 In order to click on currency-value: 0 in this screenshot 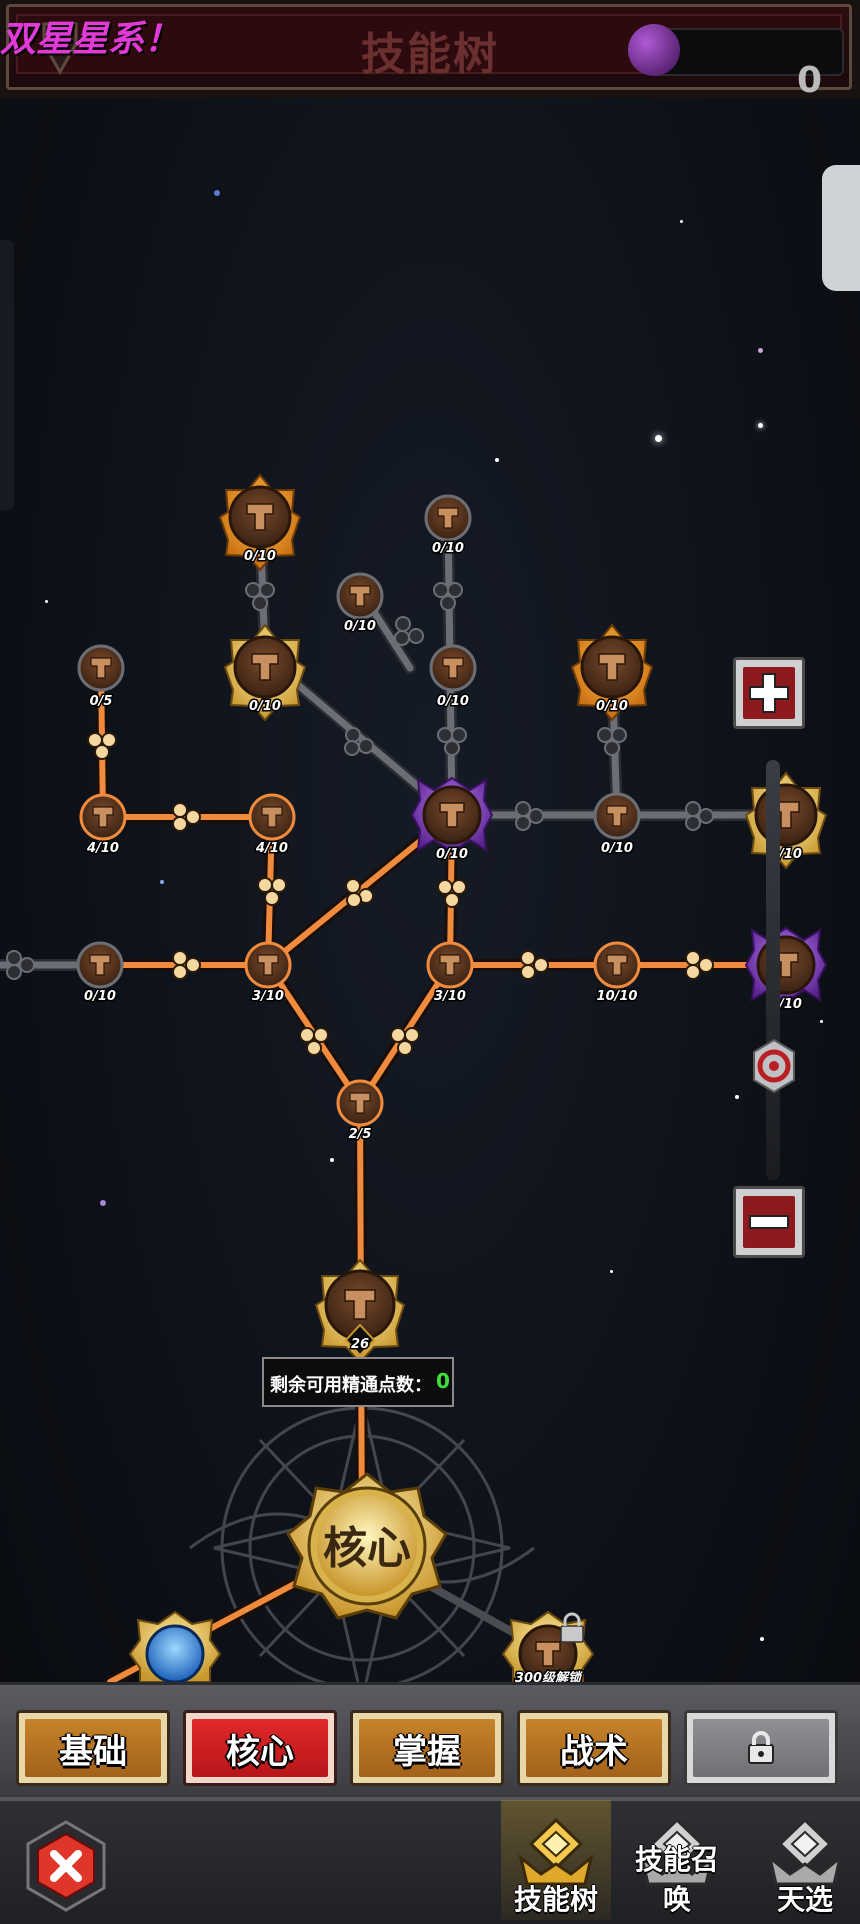, I will do `click(809, 80)`.